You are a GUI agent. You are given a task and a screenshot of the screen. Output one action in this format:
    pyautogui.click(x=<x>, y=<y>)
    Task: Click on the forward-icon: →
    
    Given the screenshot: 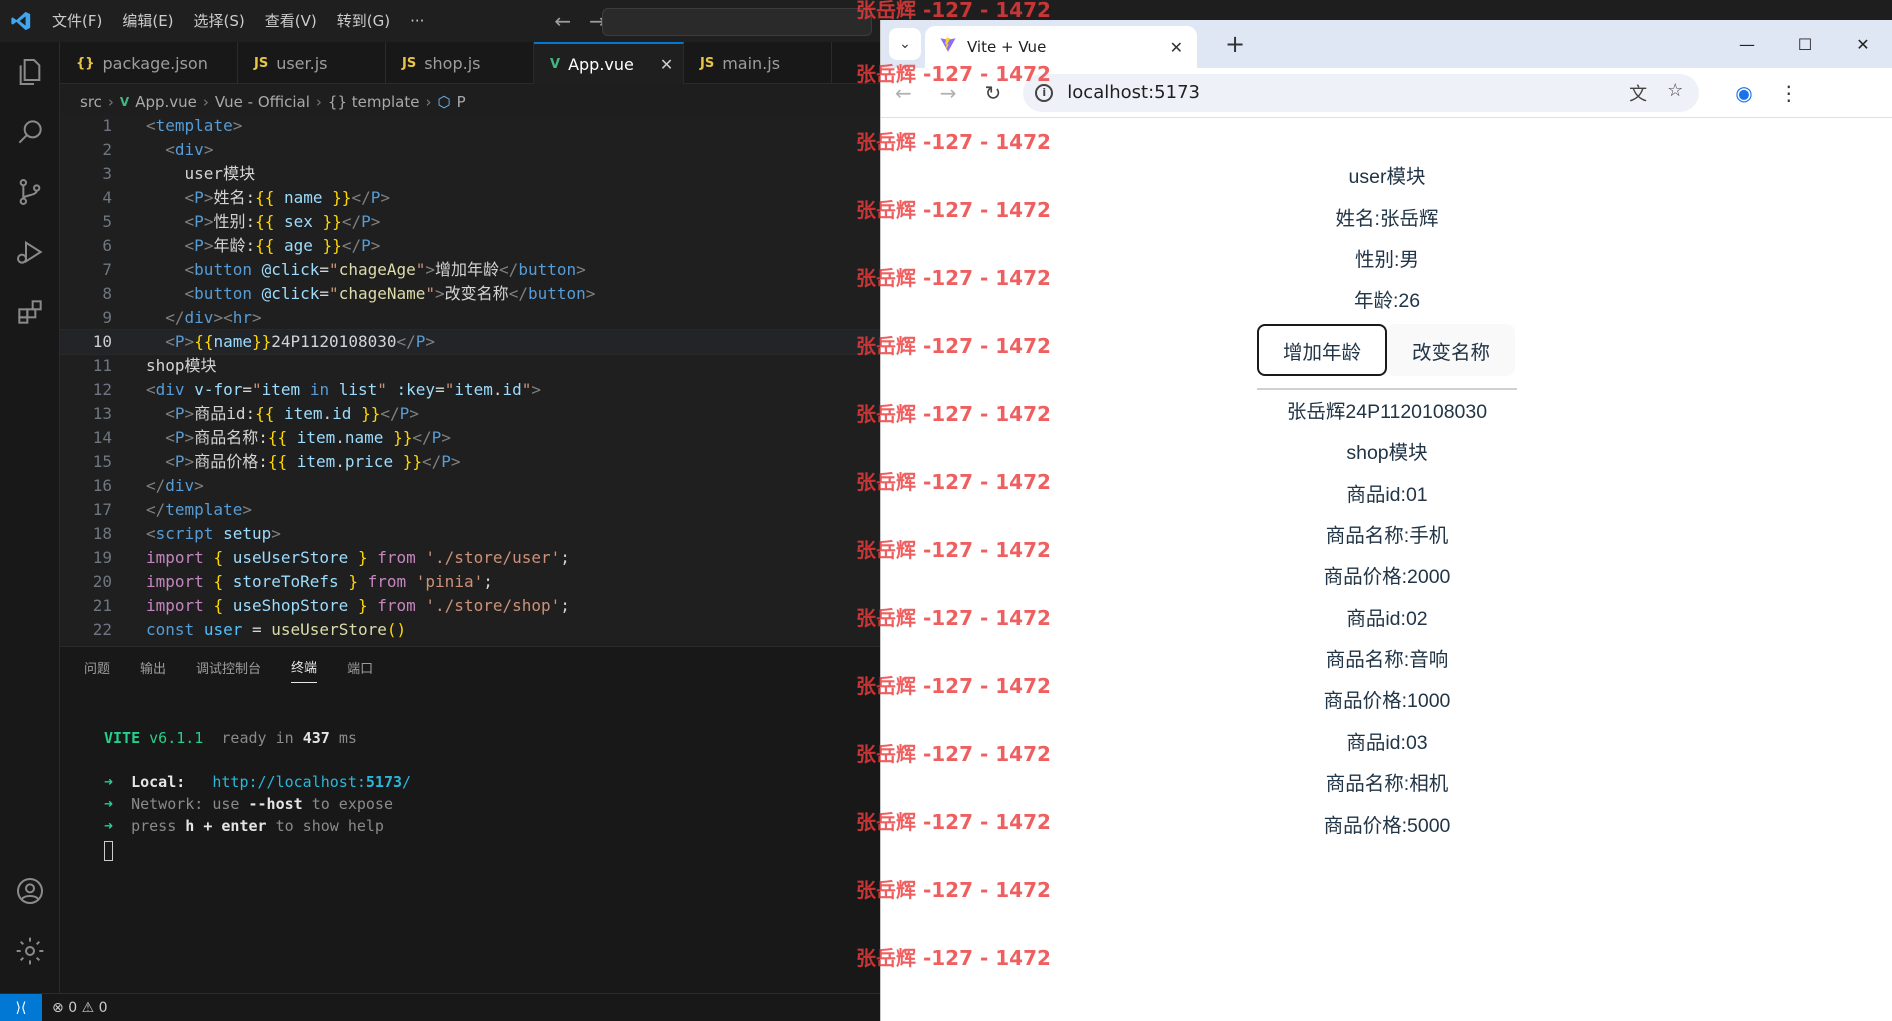 What is the action you would take?
    pyautogui.click(x=948, y=93)
    